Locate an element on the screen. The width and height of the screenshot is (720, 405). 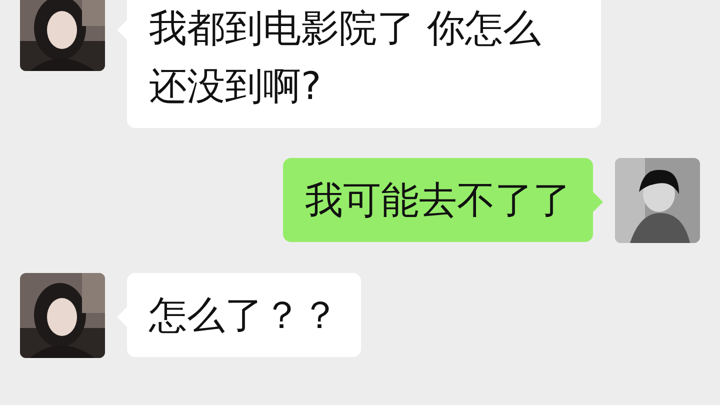
message-bubble: 我可能去不了了 is located at coordinates (438, 200).